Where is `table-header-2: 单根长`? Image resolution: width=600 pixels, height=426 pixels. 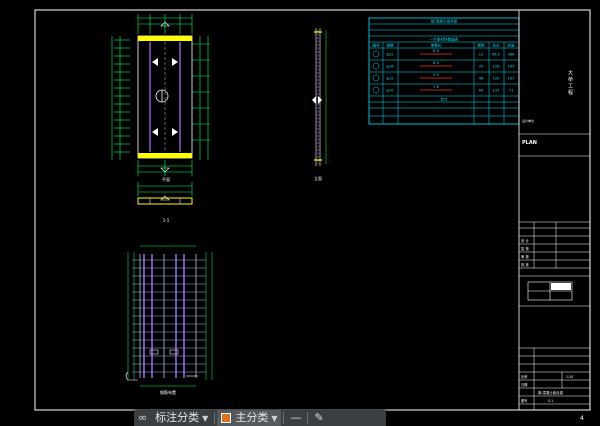 table-header-2: 单根长 is located at coordinates (436, 45).